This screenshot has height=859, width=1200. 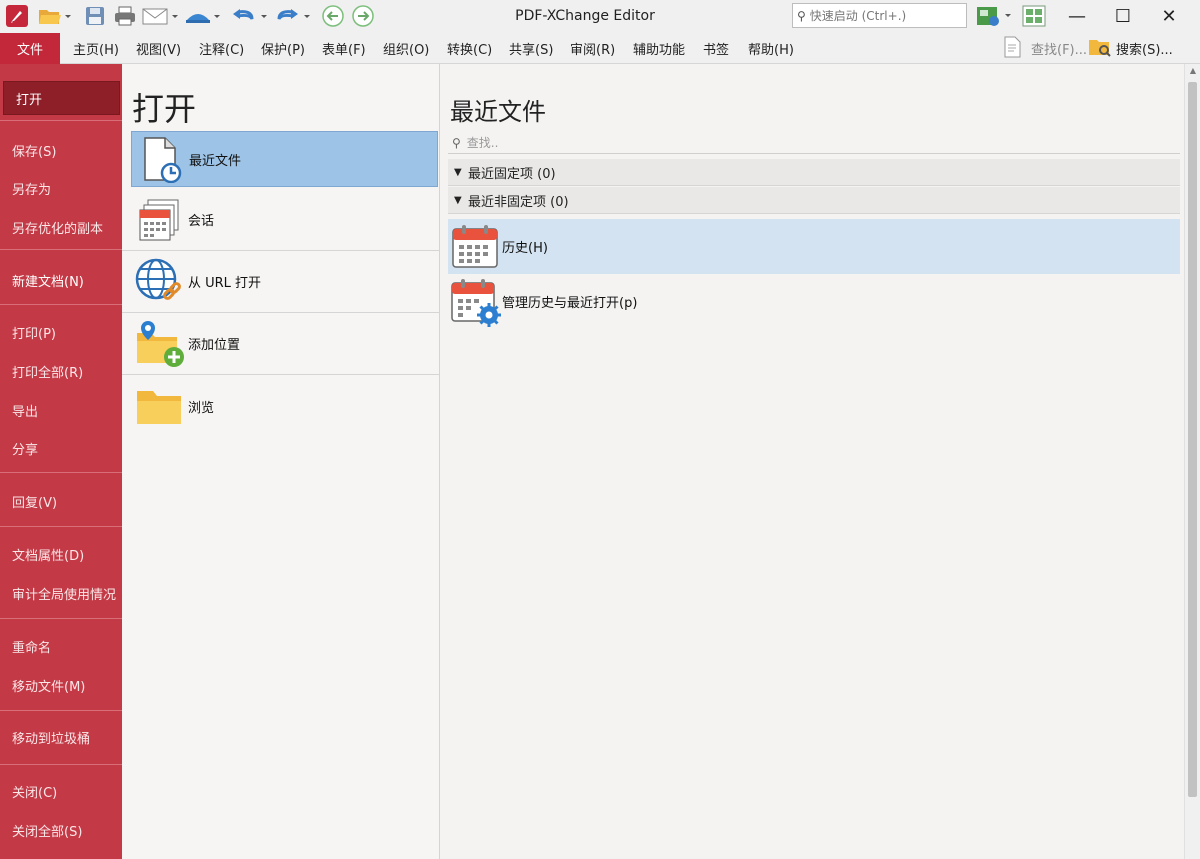 What do you see at coordinates (570, 303) in the screenshot?
I see `manage-history-label: 管理历史与最近打开(p)` at bounding box center [570, 303].